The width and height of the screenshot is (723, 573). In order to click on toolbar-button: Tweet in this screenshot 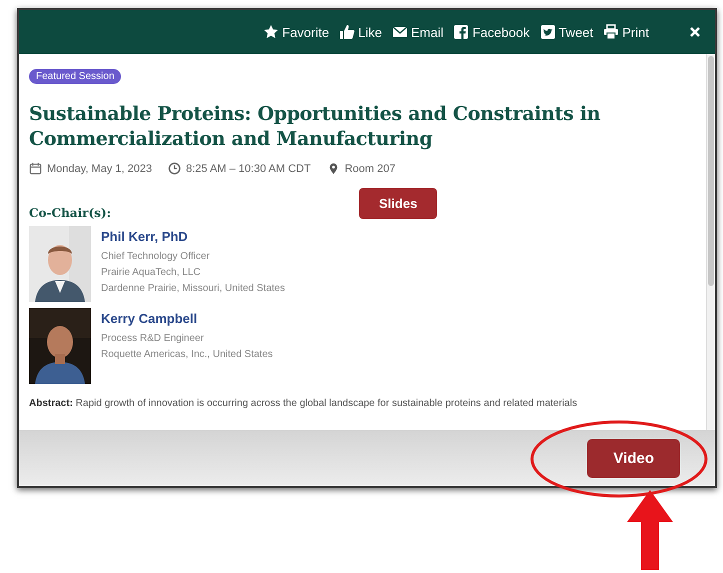, I will do `click(567, 32)`.